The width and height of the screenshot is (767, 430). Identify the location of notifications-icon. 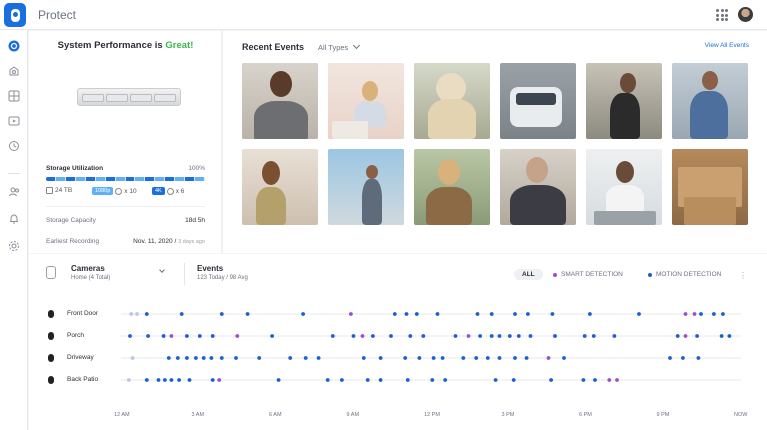
(14, 219).